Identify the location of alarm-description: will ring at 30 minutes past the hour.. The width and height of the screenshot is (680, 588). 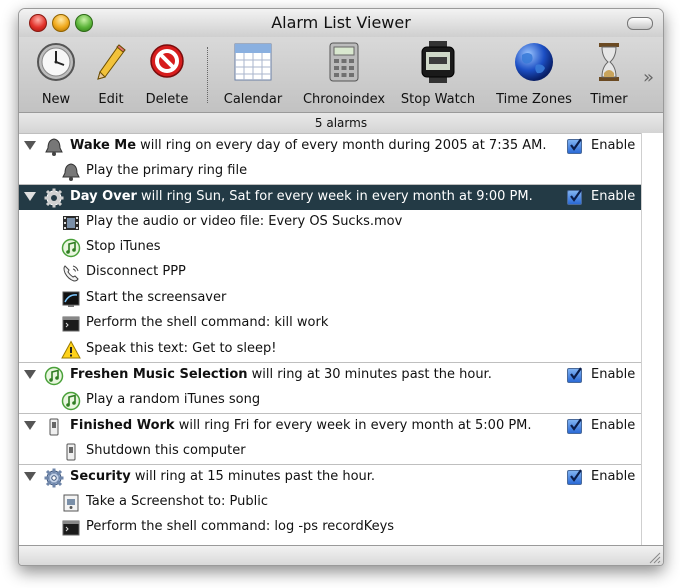
(369, 374).